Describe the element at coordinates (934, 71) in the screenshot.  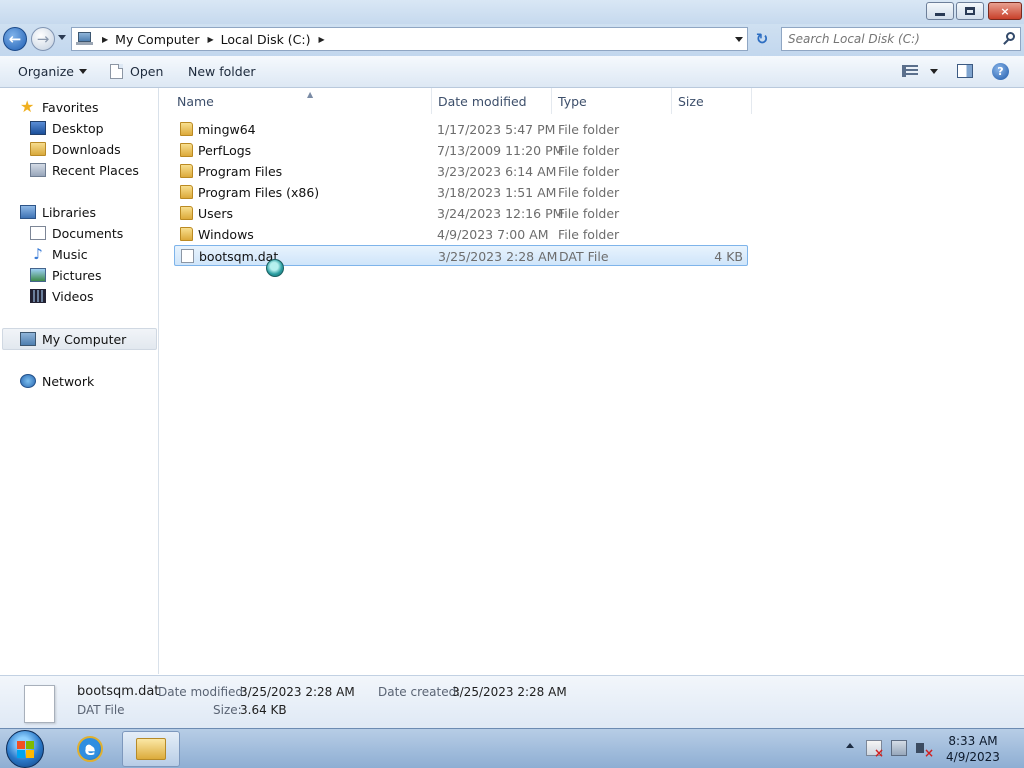
I see `chevron-down-icon` at that location.